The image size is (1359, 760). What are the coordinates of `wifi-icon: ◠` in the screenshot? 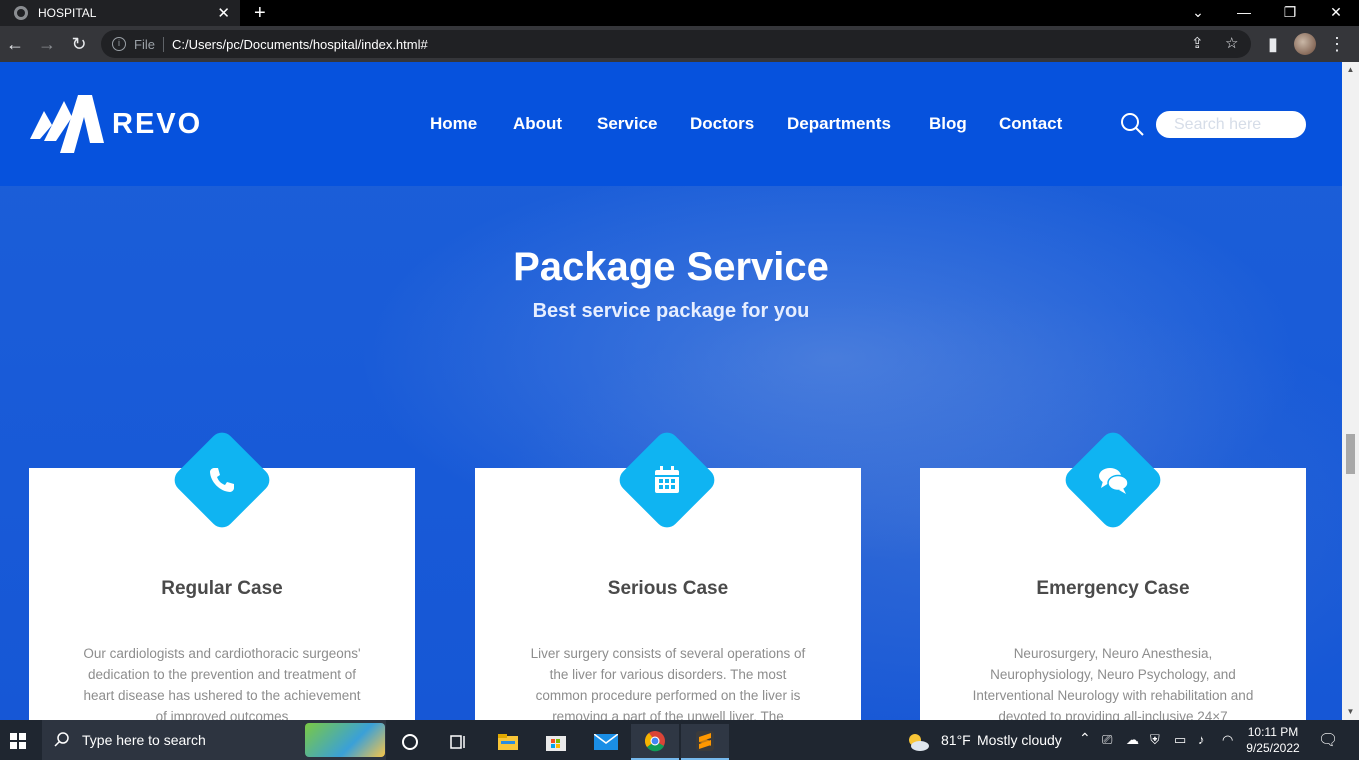 It's located at (1227, 740).